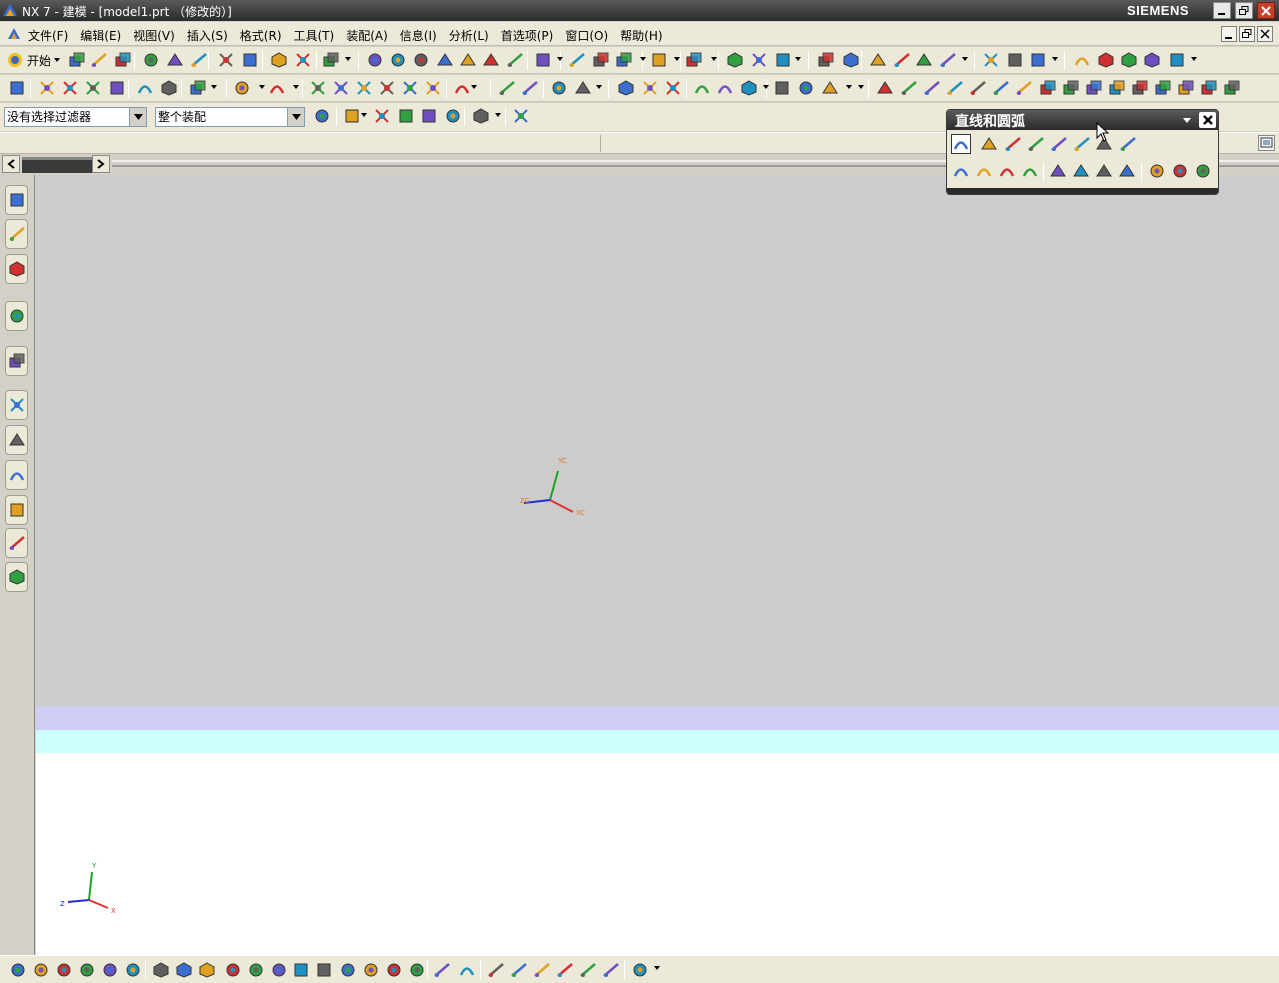 Image resolution: width=1279 pixels, height=983 pixels. I want to click on start-button: 开始, so click(33, 60).